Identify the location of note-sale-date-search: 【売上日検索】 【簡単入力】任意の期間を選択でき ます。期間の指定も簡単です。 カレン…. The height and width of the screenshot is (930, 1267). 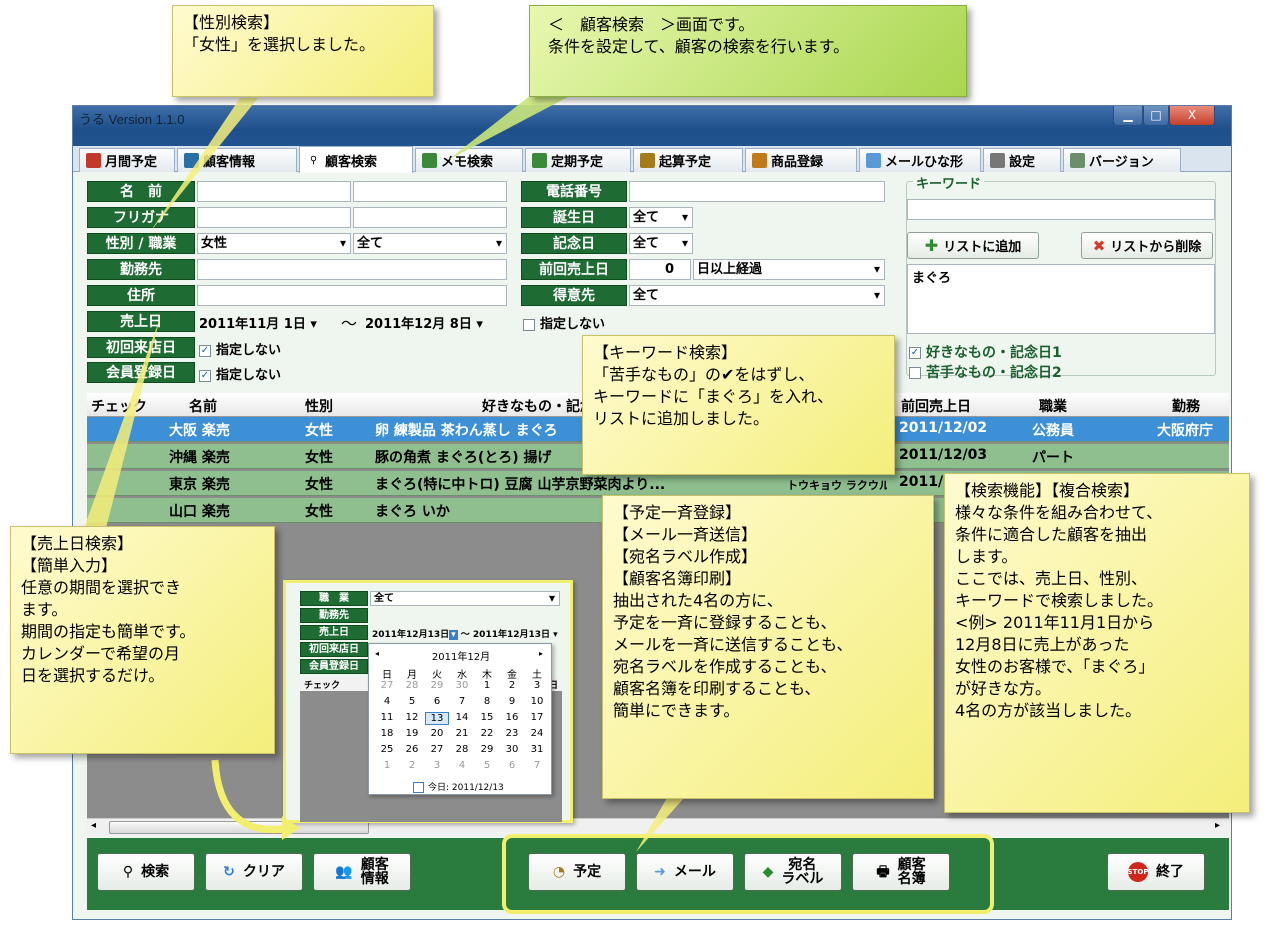
(142, 640).